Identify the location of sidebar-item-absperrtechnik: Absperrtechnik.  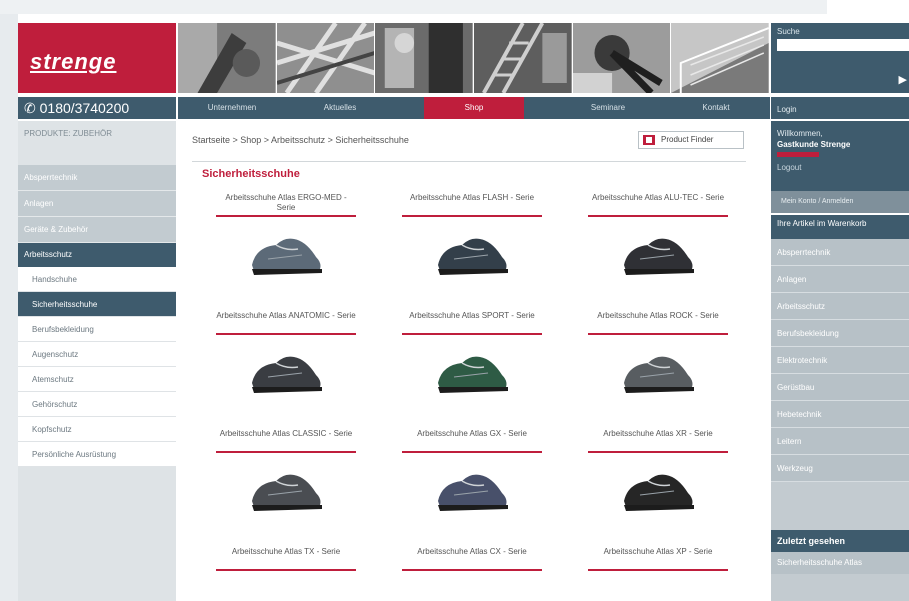
(97, 178).